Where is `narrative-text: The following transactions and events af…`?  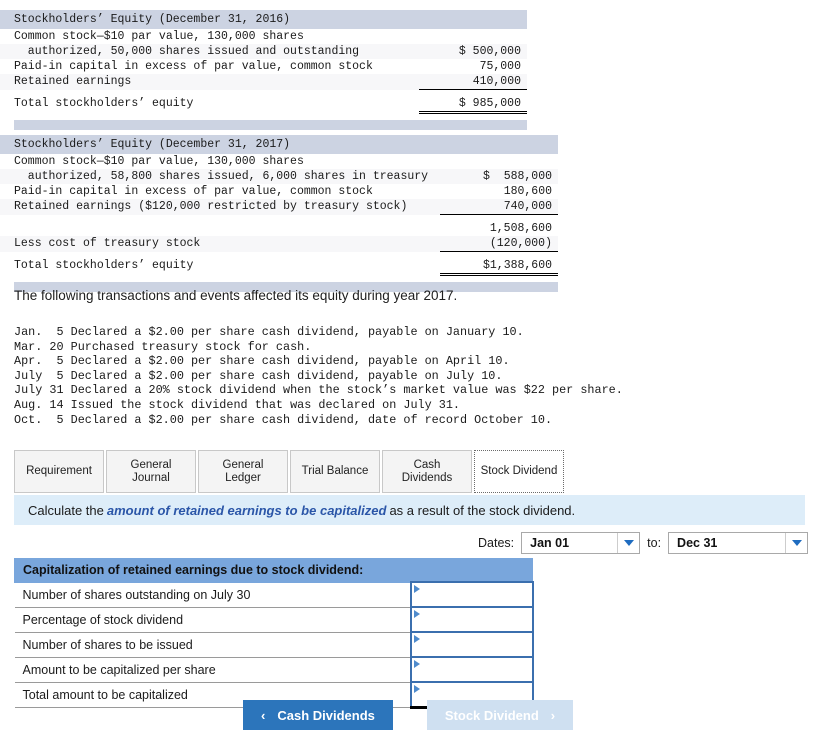 narrative-text: The following transactions and events af… is located at coordinates (236, 295).